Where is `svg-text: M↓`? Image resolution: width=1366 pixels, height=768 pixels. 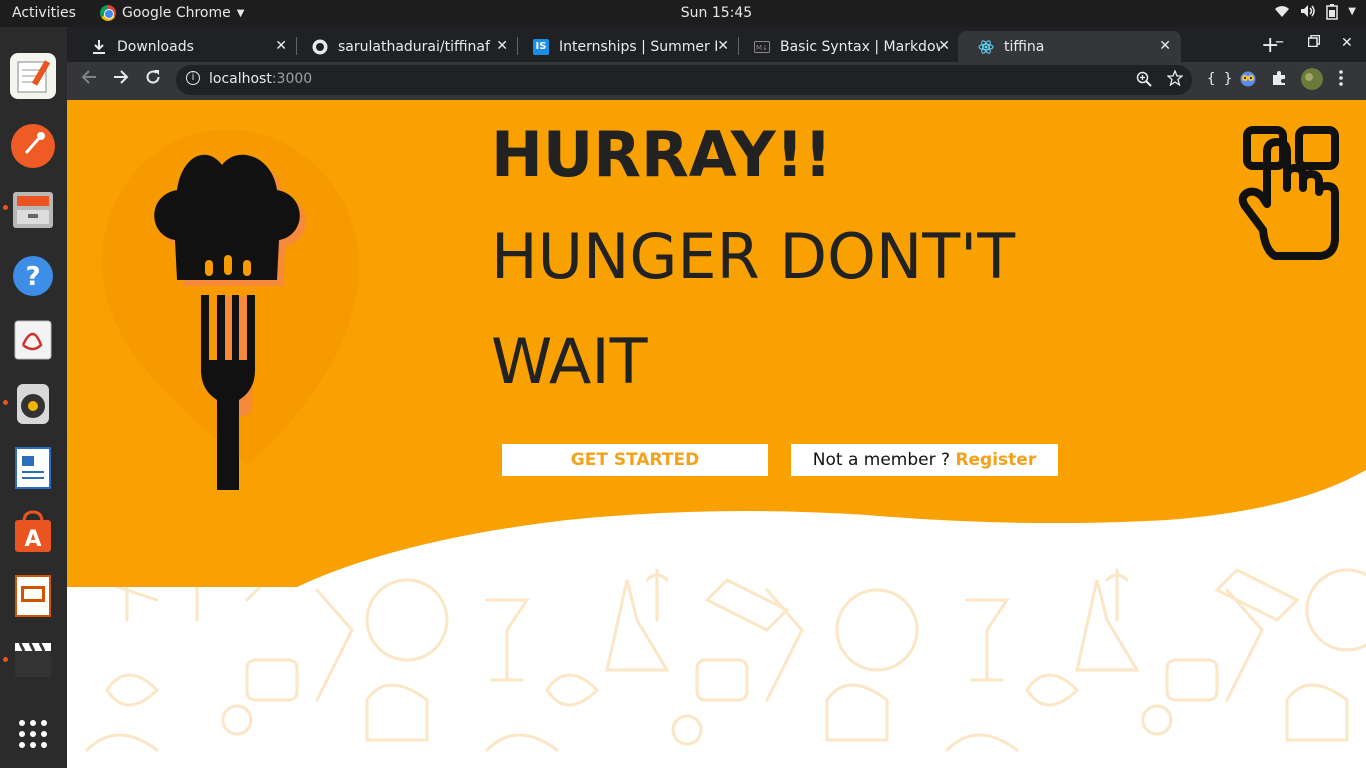 svg-text: M↓ is located at coordinates (762, 48).